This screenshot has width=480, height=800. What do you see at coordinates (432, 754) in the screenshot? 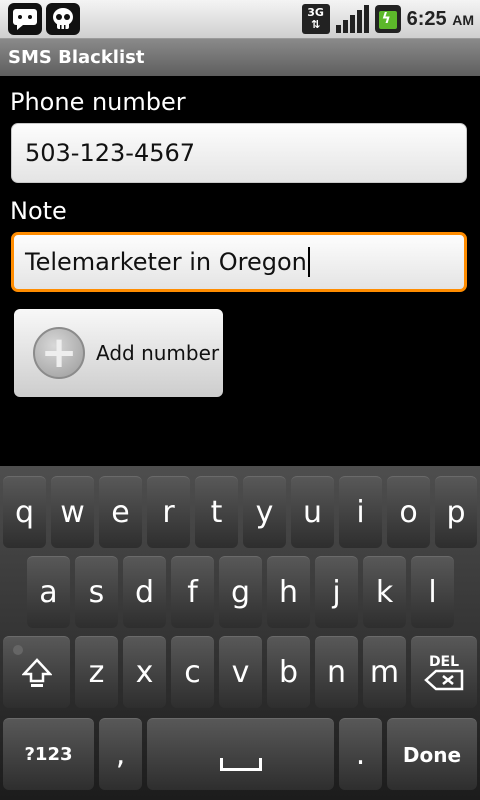
I see `done-key: Done` at bounding box center [432, 754].